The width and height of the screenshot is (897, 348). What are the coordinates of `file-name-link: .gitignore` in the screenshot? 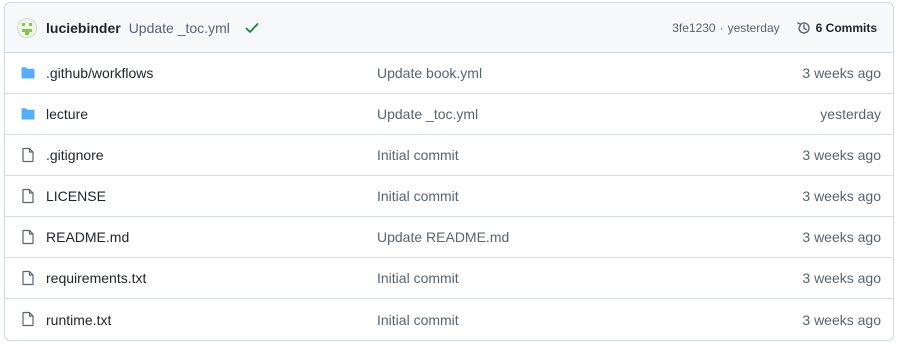 It's located at (75, 155).